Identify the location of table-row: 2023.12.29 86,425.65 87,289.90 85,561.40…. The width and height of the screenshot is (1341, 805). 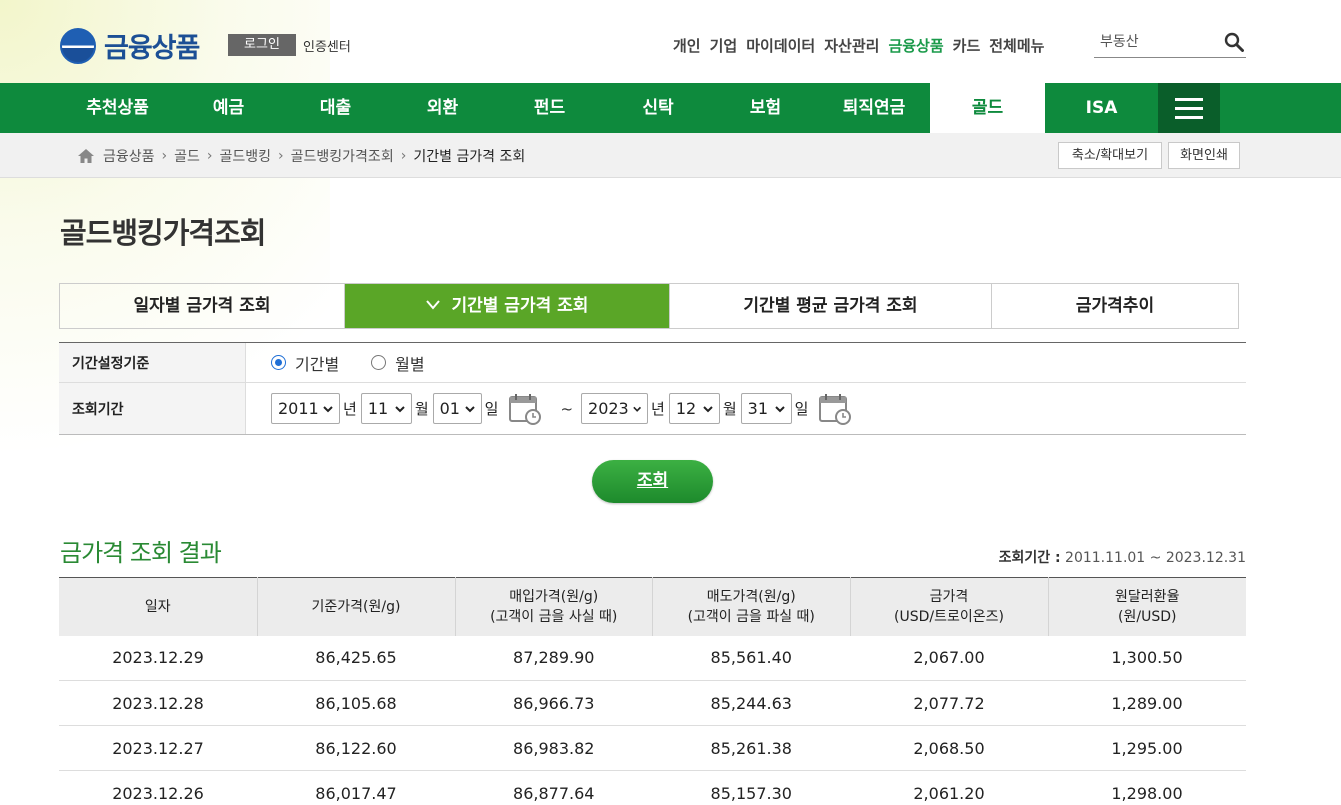
(652, 658).